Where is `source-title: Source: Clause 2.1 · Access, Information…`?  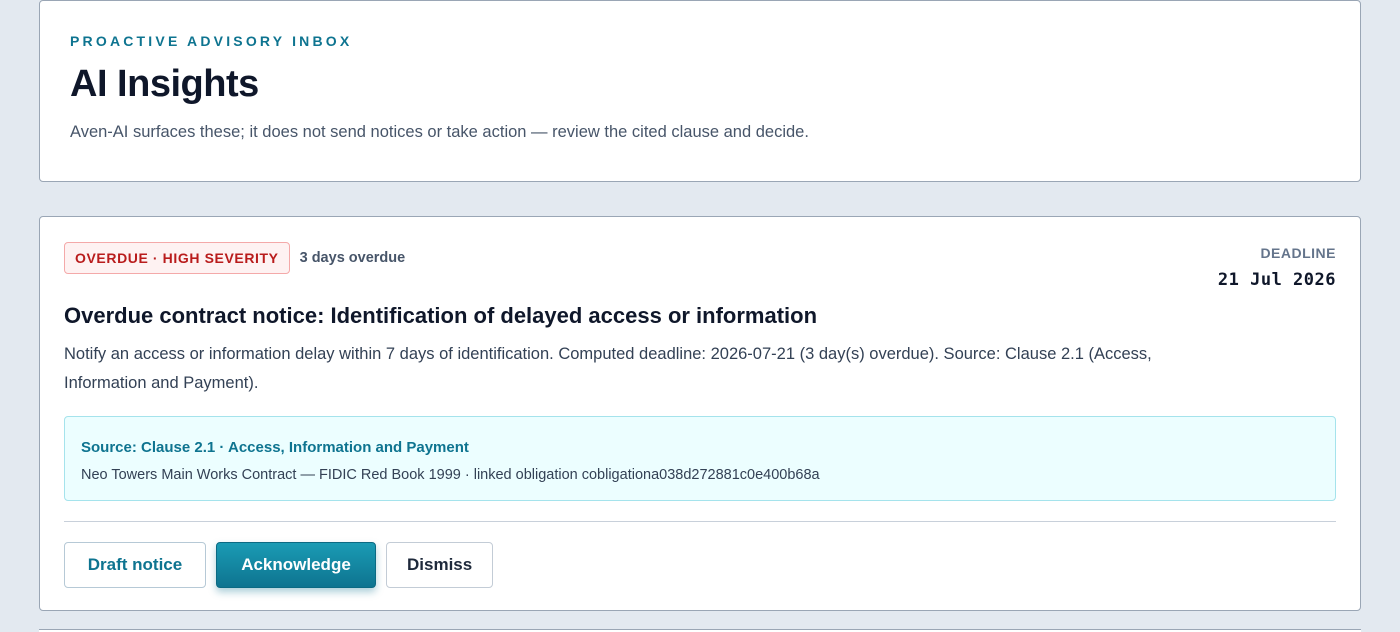
source-title: Source: Clause 2.1 · Access, Information… is located at coordinates (275, 447).